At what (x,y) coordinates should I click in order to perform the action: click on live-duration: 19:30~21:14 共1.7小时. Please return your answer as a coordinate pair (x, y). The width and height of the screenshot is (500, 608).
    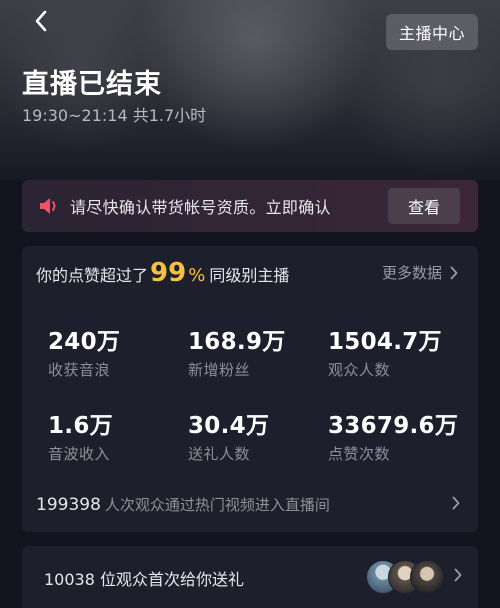
    Looking at the image, I should click on (114, 115).